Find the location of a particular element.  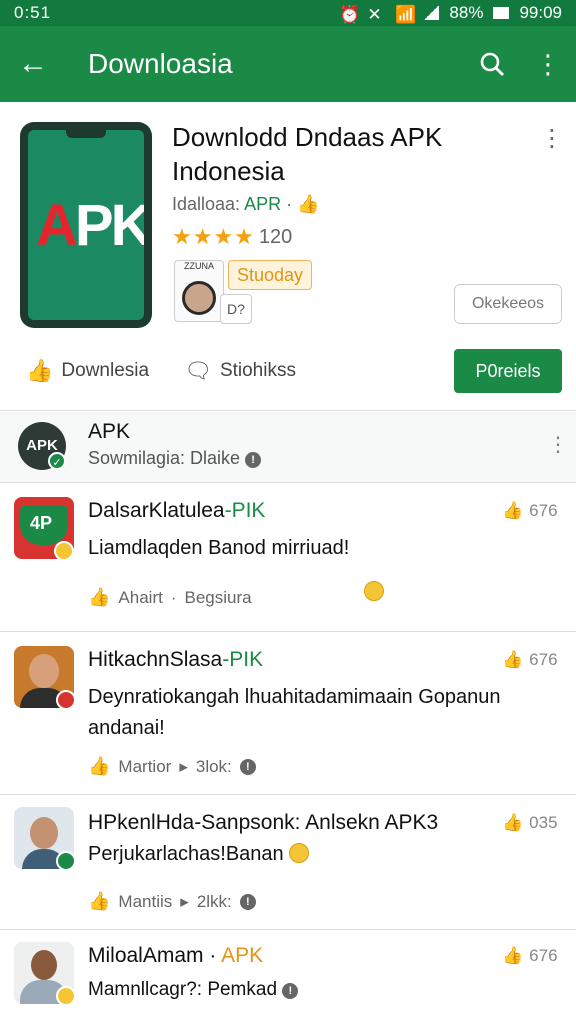

comment-button: 🗨 Stiohikss is located at coordinates (240, 371).